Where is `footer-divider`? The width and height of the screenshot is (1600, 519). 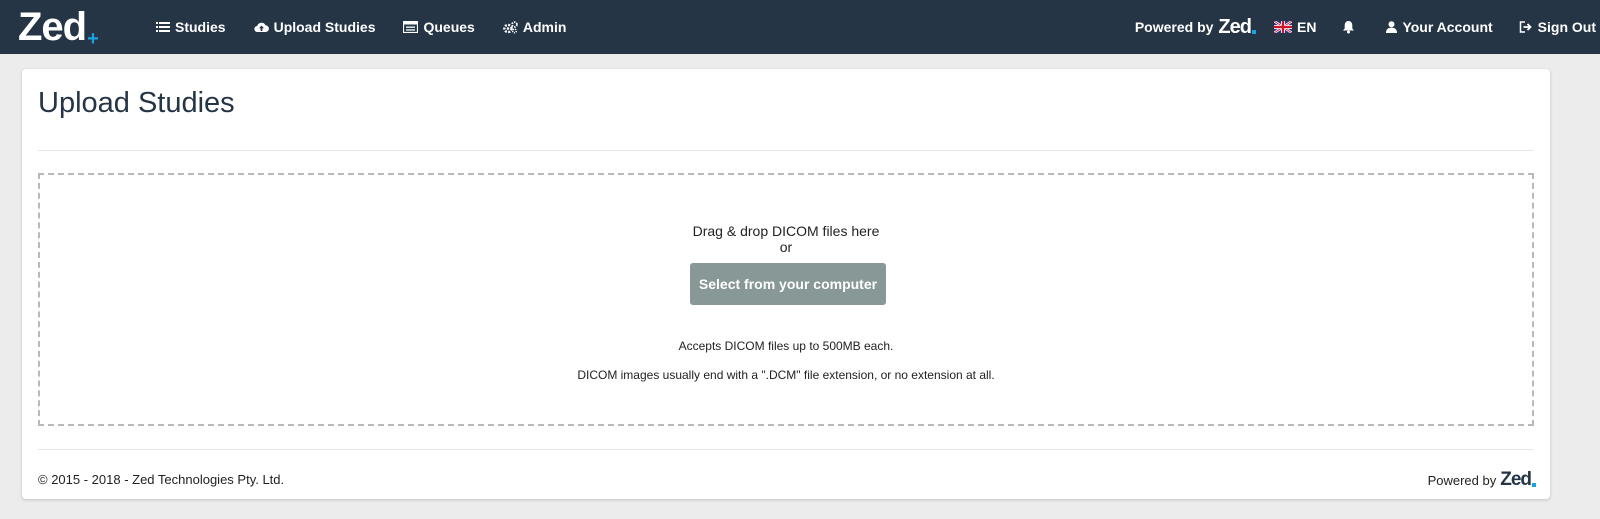 footer-divider is located at coordinates (786, 449).